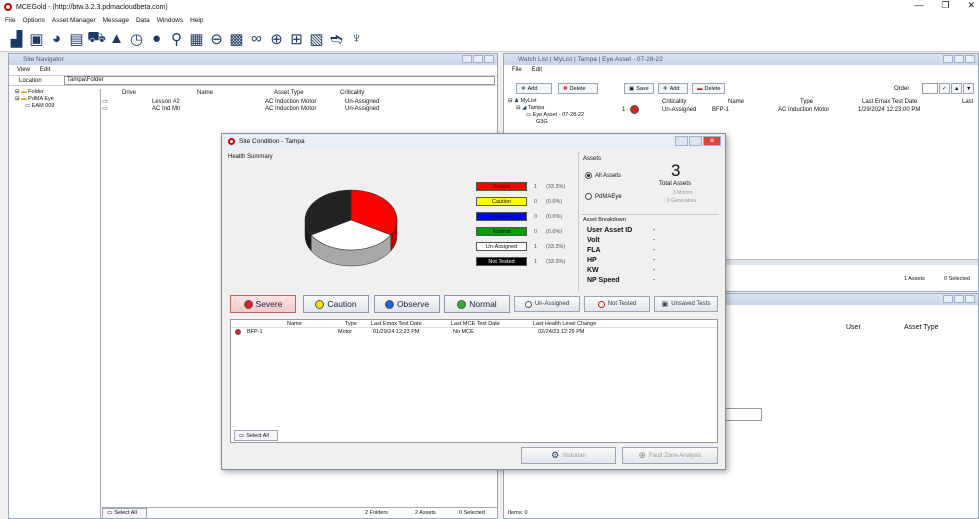  What do you see at coordinates (534, 88) in the screenshot?
I see `add-list-button: ✚ Add` at bounding box center [534, 88].